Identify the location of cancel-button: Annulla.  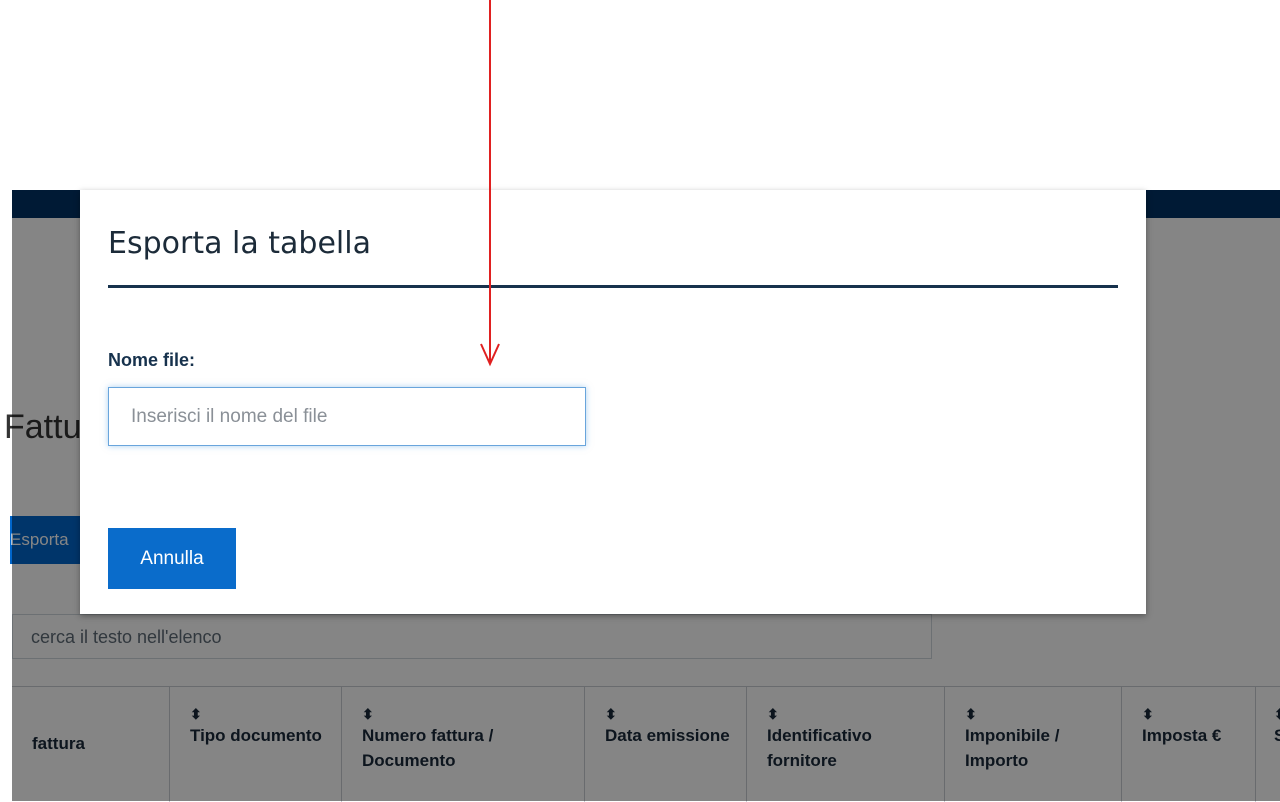
(172, 558).